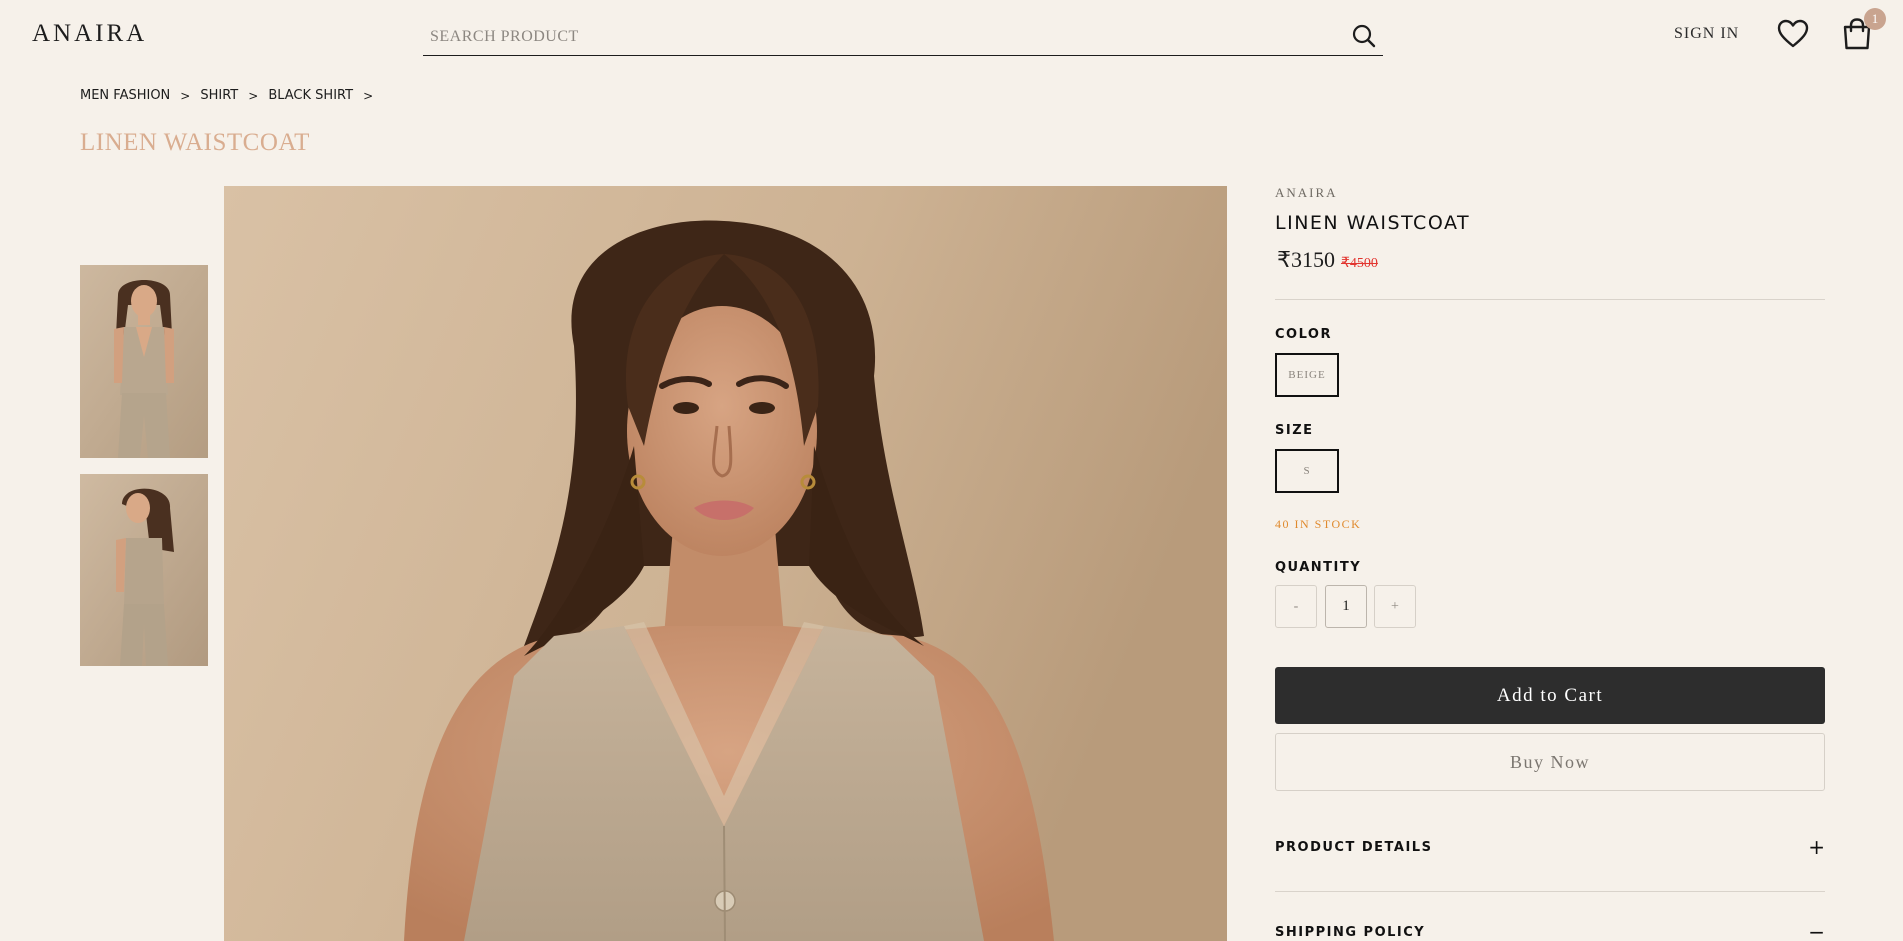 This screenshot has height=941, width=1903. What do you see at coordinates (1816, 847) in the screenshot?
I see `plus-icon: +` at bounding box center [1816, 847].